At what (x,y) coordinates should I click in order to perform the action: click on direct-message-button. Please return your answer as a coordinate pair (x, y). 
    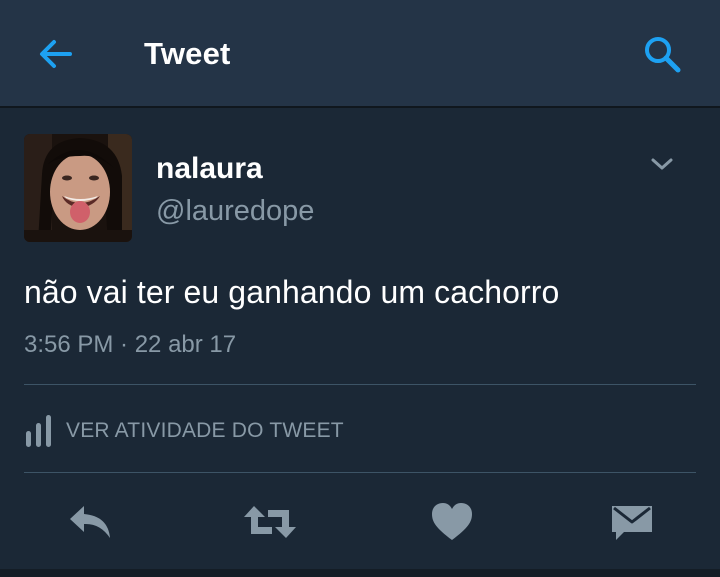
    Looking at the image, I should click on (632, 522).